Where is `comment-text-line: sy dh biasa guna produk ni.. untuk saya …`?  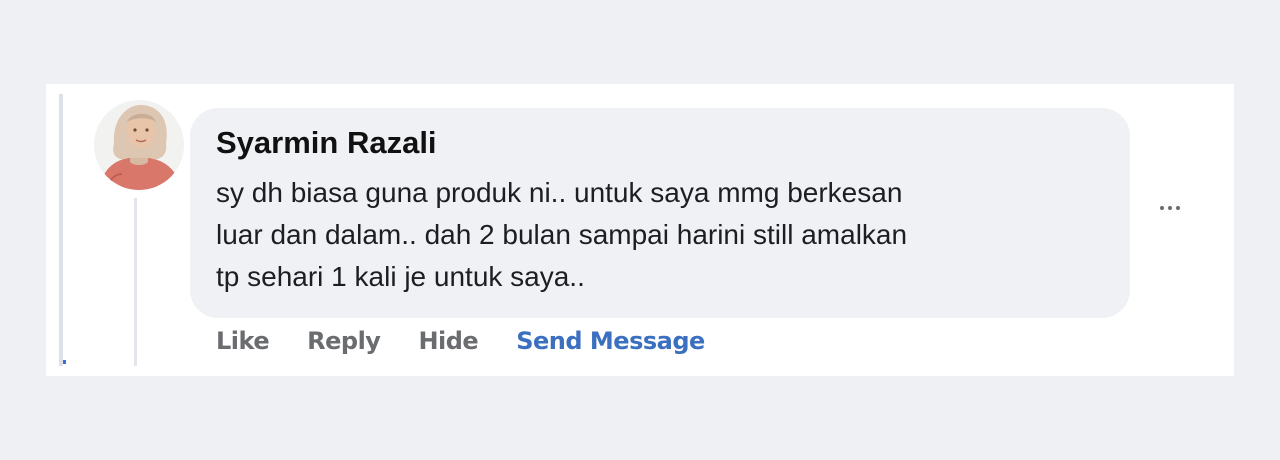 comment-text-line: sy dh biasa guna produk ni.. untuk saya … is located at coordinates (559, 192).